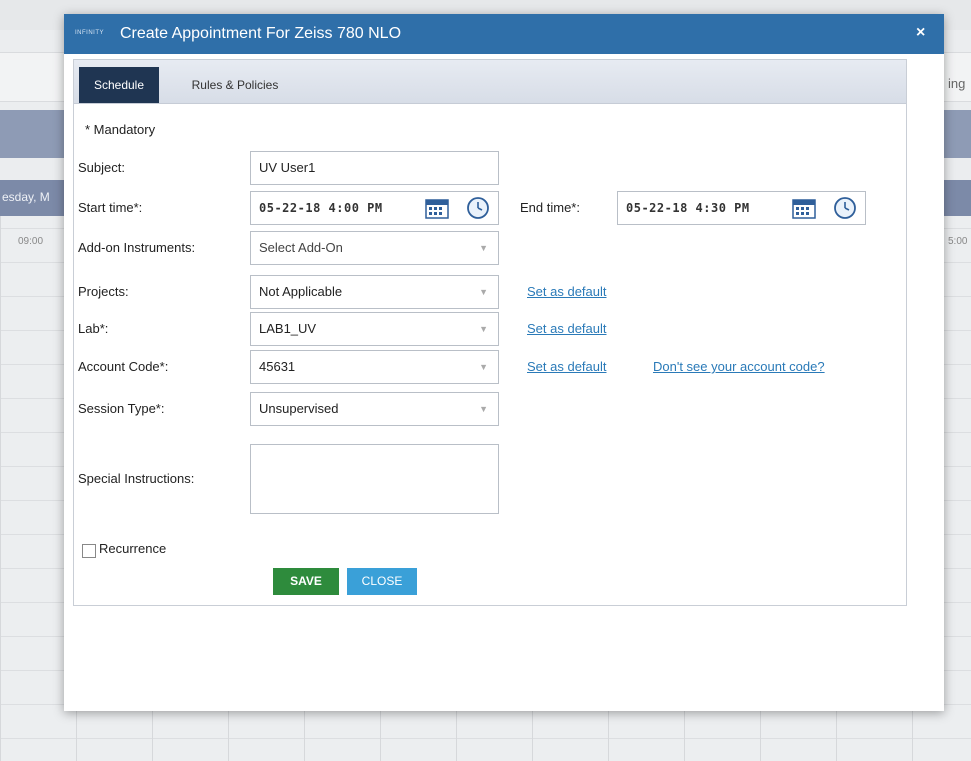 The image size is (971, 761). Describe the element at coordinates (567, 328) in the screenshot. I see `lab-set-default-link: Set as default` at that location.